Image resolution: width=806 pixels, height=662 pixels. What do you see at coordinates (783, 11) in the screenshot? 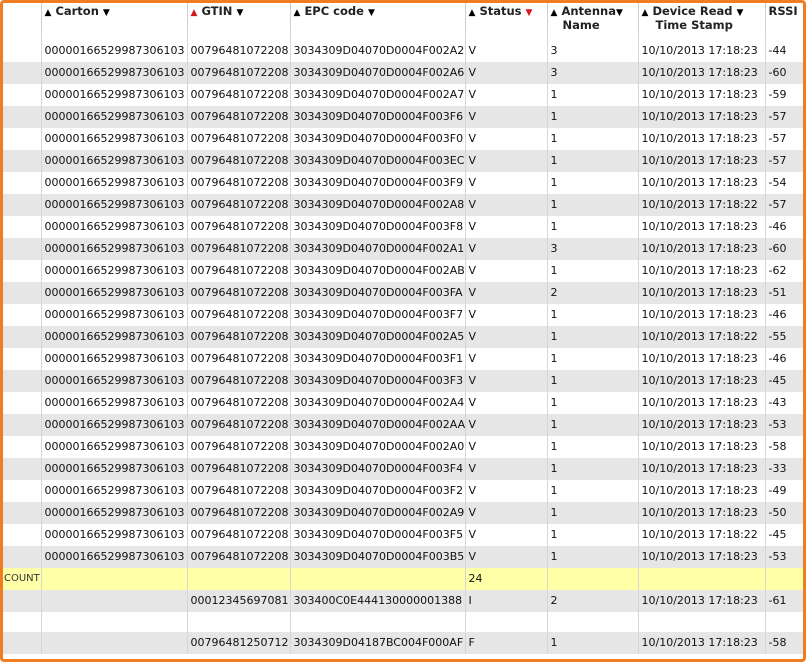
I see `header-rssi-label: RSSI` at bounding box center [783, 11].